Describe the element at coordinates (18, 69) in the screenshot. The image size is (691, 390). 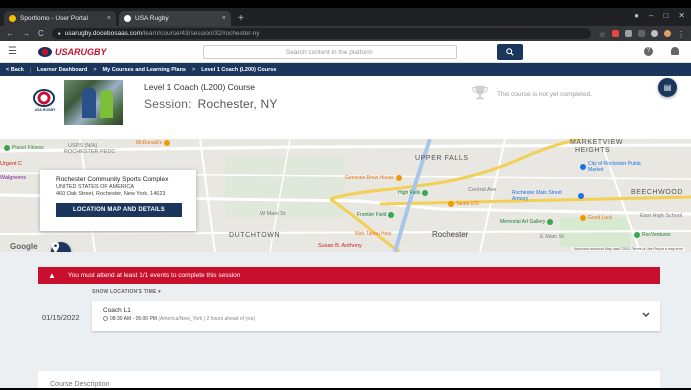
I see `back-link: < Back` at that location.